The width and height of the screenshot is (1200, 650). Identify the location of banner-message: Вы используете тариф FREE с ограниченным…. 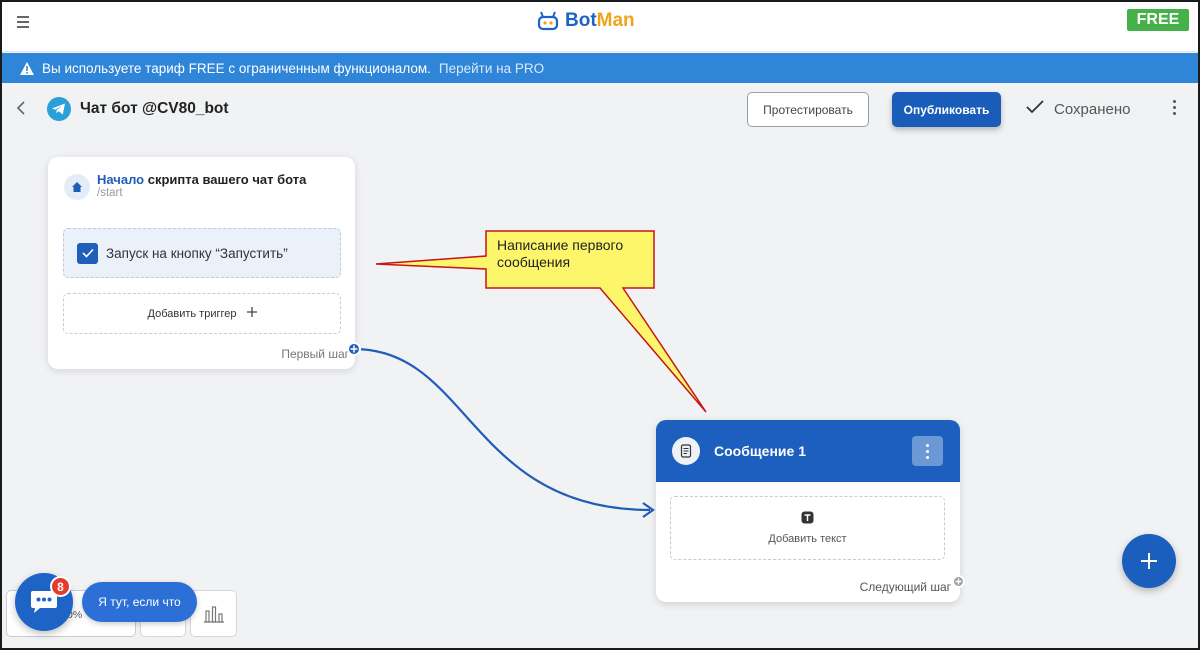
(236, 68).